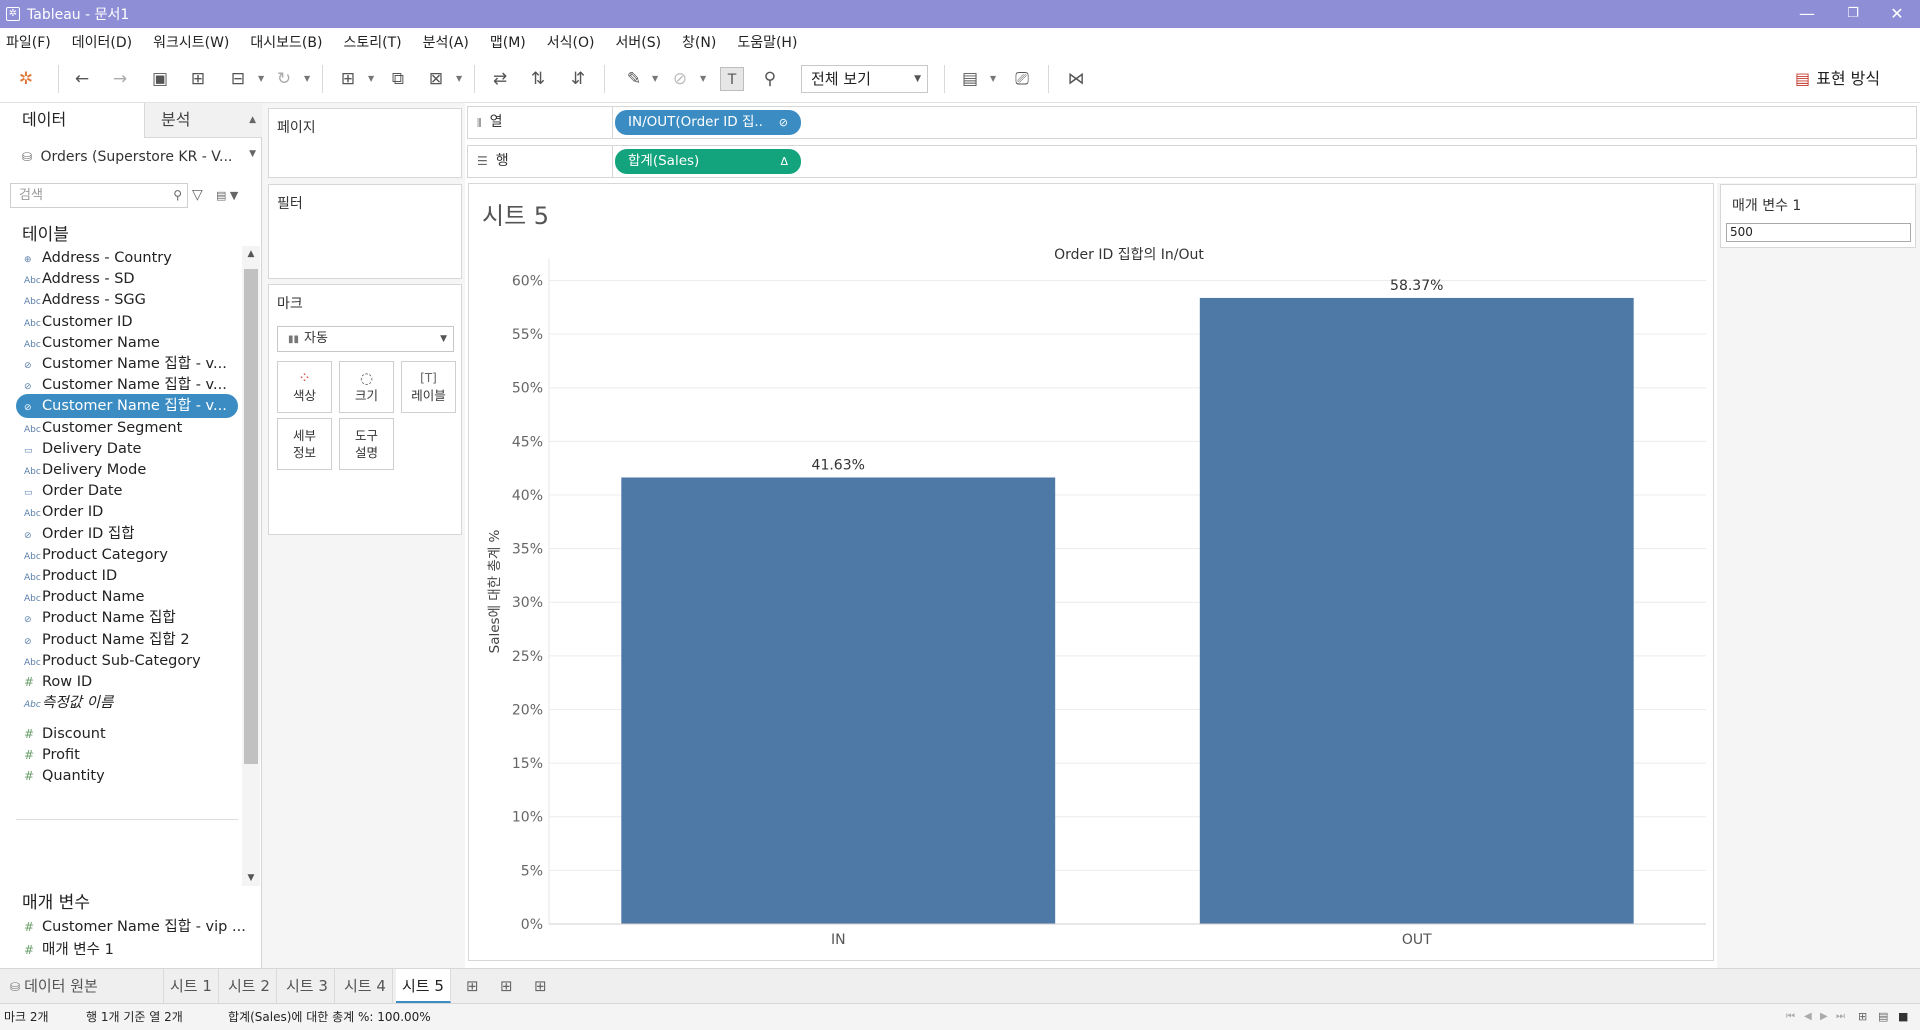 This screenshot has height=1030, width=1920. I want to click on menu-format: 서식(O), so click(571, 42).